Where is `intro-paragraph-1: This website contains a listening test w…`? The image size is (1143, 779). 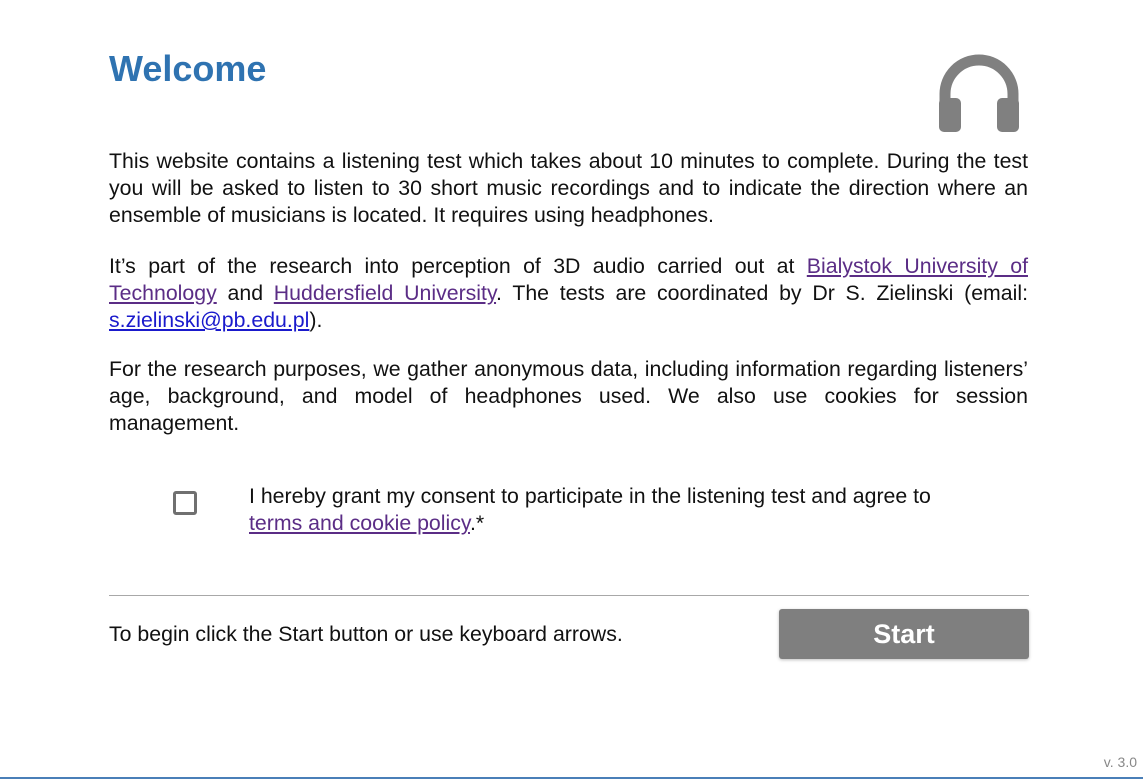 intro-paragraph-1: This website contains a listening test w… is located at coordinates (568, 188).